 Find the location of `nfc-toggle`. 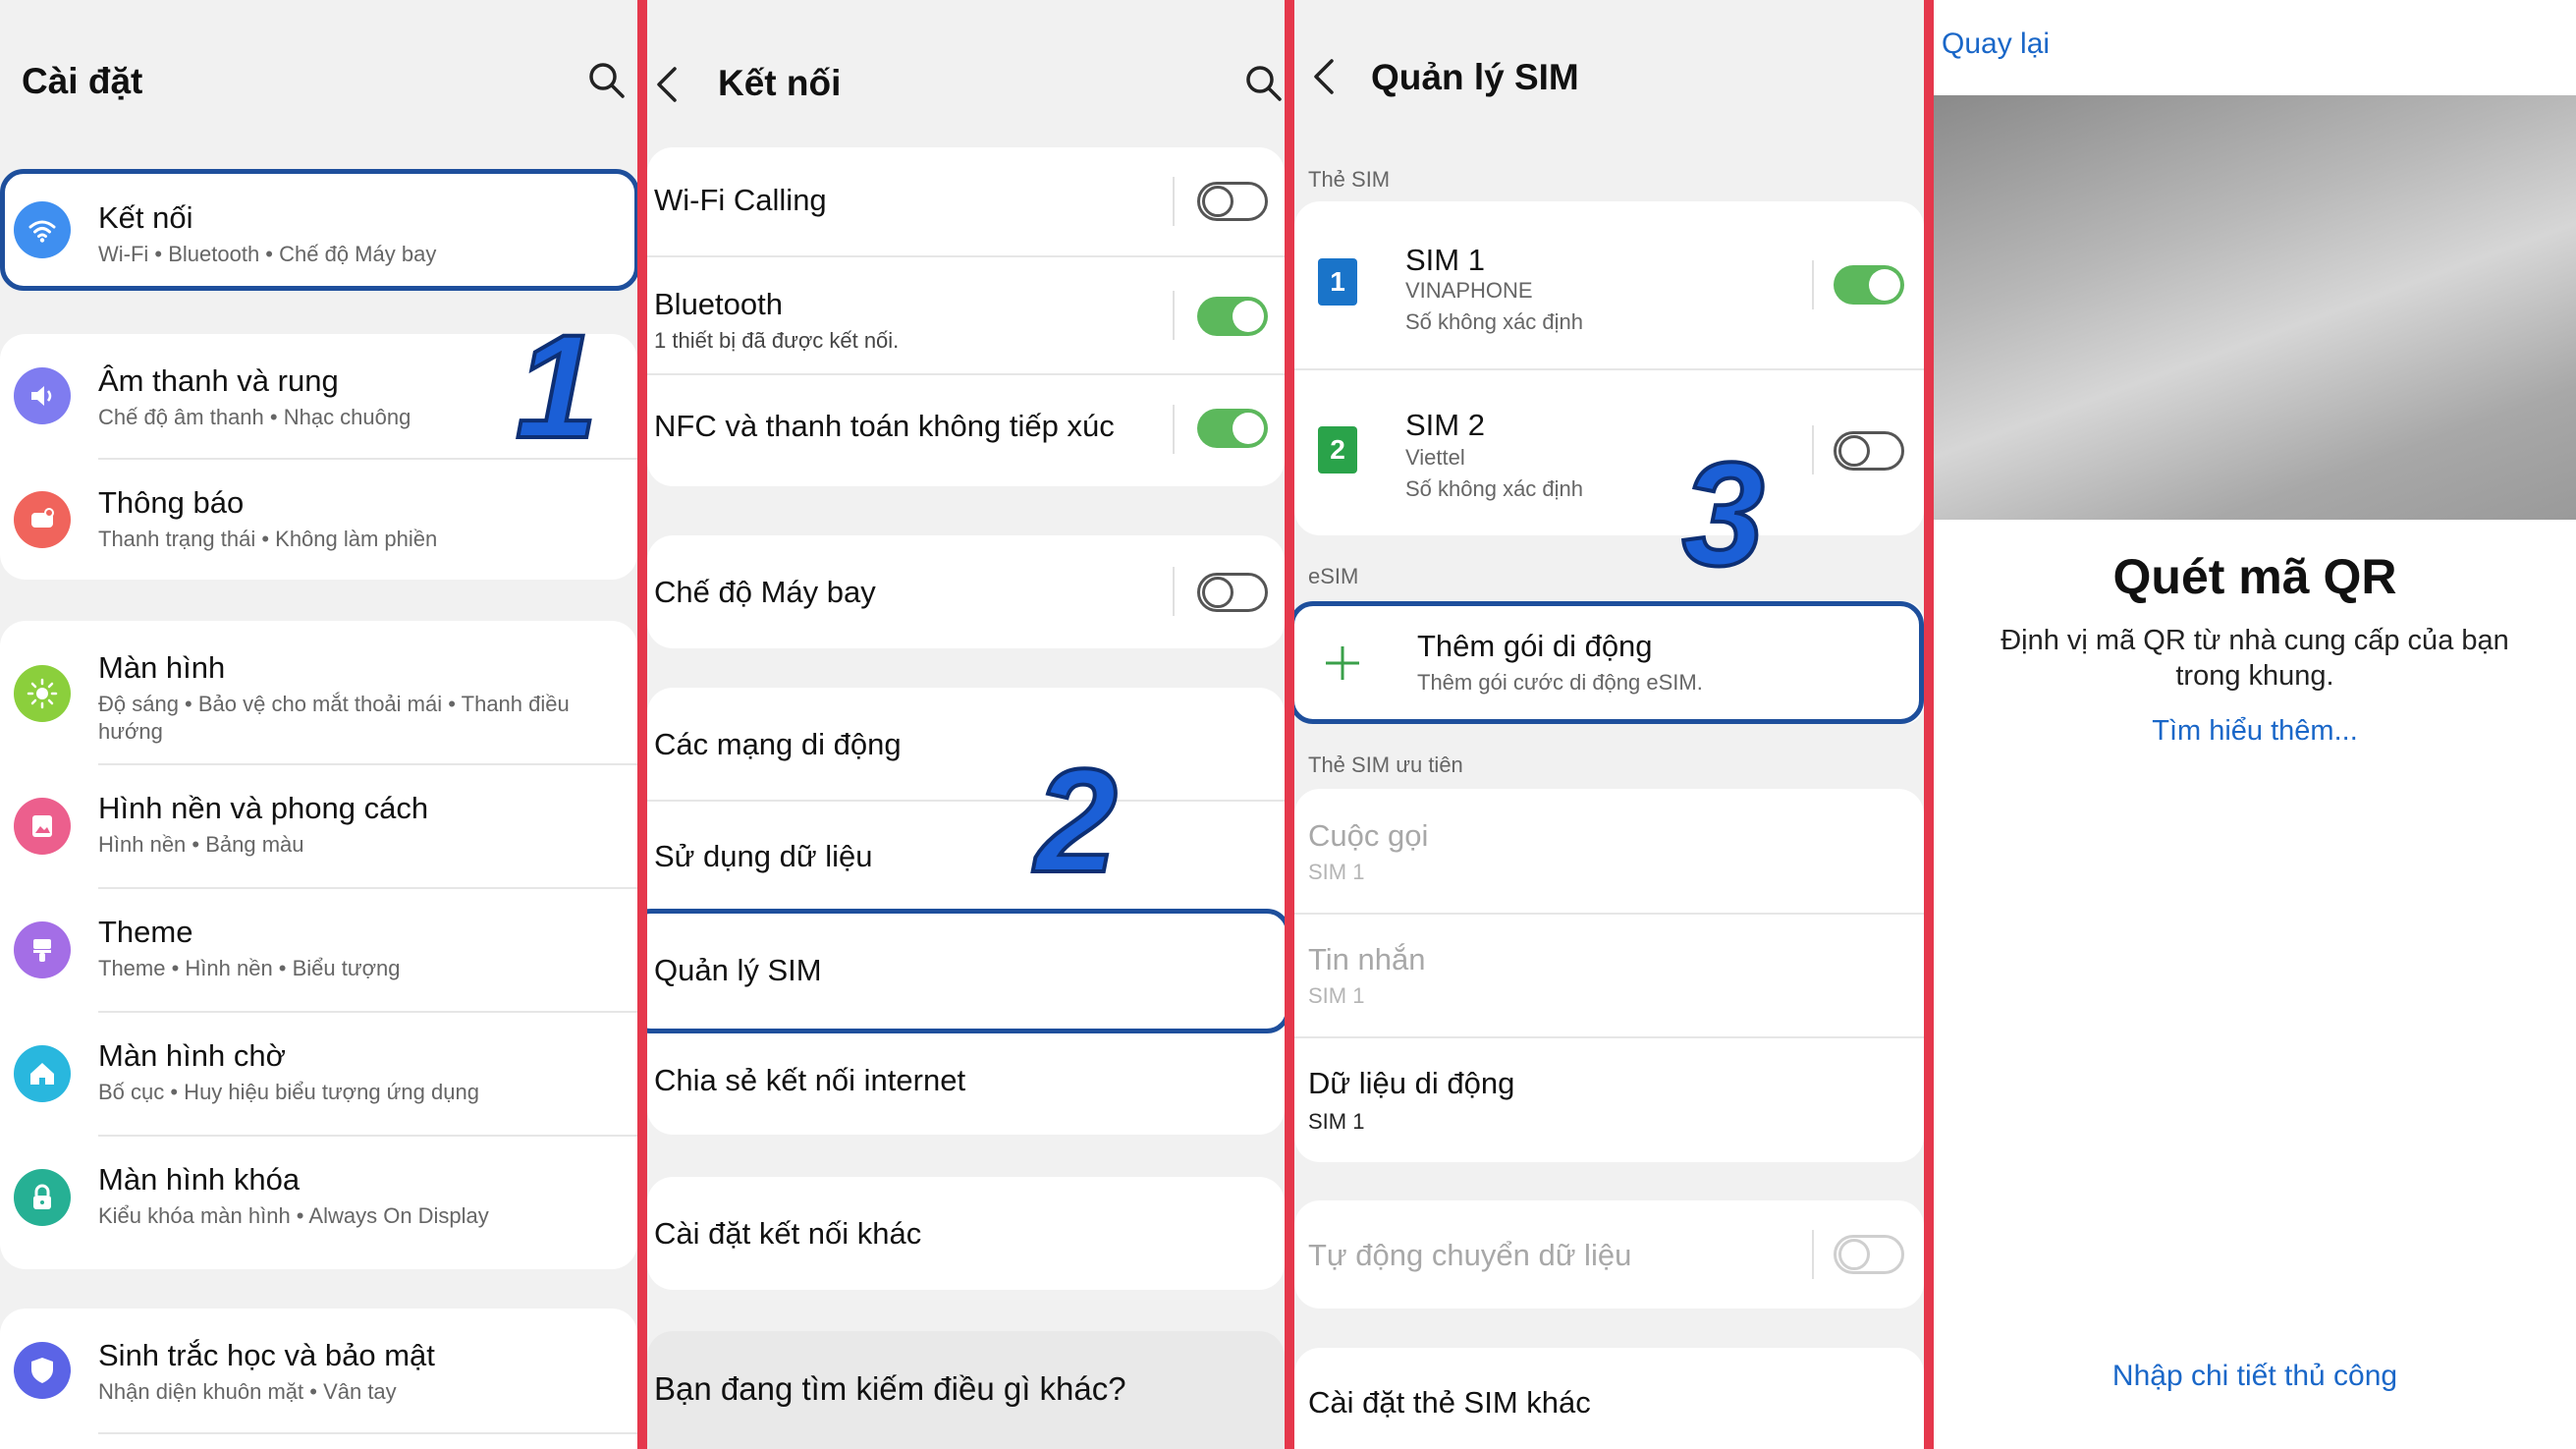

nfc-toggle is located at coordinates (1233, 428).